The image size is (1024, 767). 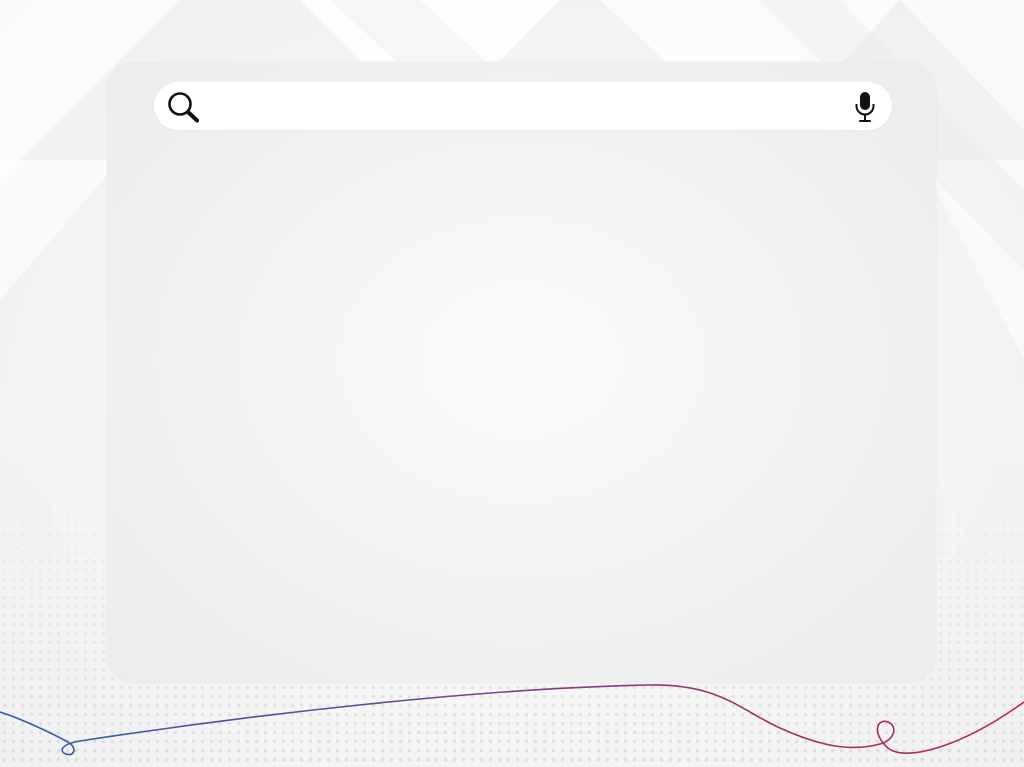 What do you see at coordinates (865, 107) in the screenshot?
I see `microphone-icon` at bounding box center [865, 107].